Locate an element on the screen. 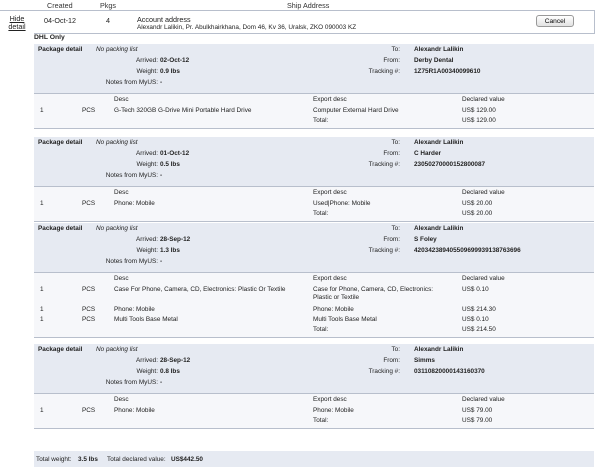  weight-value: 0.5 lbs is located at coordinates (170, 164).